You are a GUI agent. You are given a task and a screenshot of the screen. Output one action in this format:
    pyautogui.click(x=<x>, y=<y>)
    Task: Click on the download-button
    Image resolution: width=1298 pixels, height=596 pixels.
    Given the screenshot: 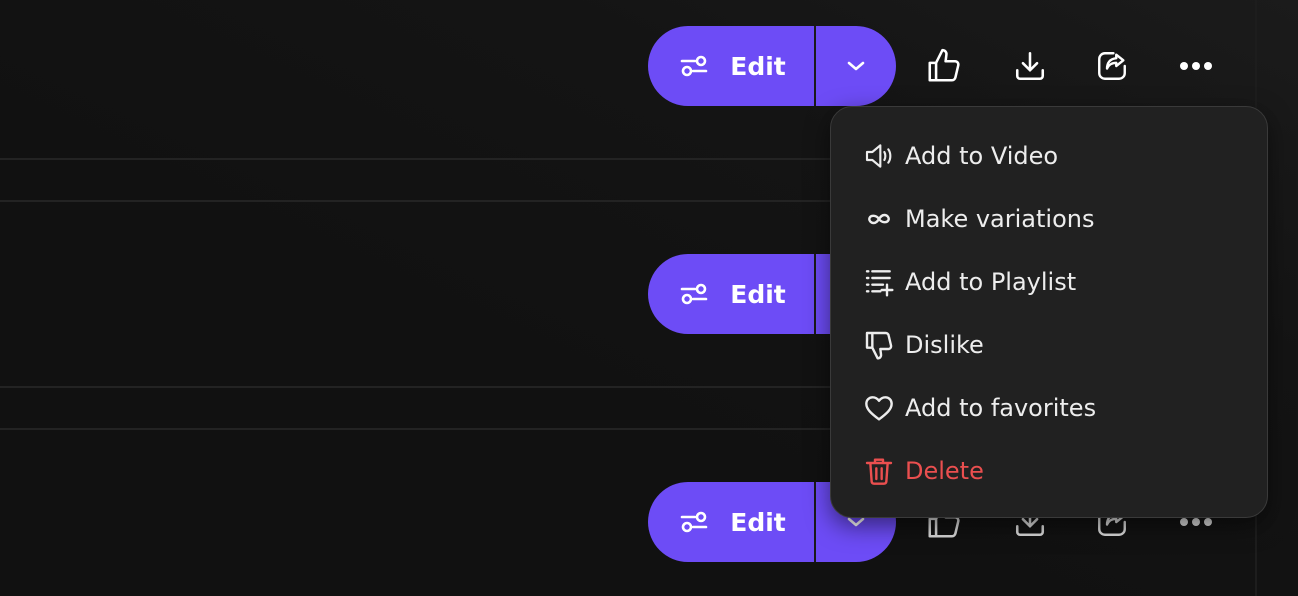 What is the action you would take?
    pyautogui.click(x=1030, y=66)
    